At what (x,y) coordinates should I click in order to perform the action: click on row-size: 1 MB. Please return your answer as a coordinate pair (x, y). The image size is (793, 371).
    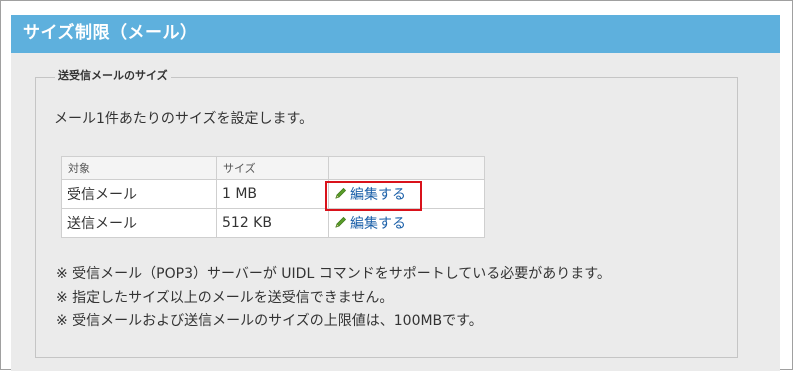
    Looking at the image, I should click on (272, 194).